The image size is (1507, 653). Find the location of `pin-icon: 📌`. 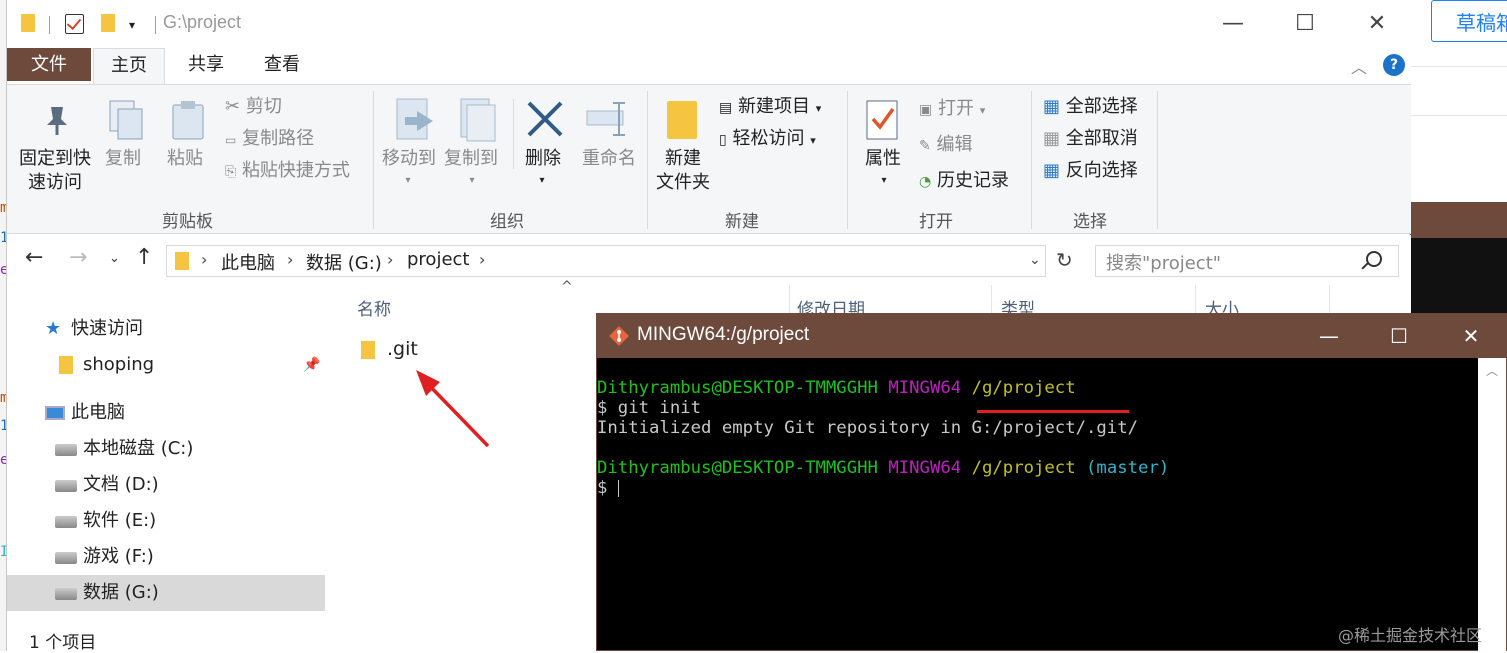

pin-icon: 📌 is located at coordinates (311, 365).